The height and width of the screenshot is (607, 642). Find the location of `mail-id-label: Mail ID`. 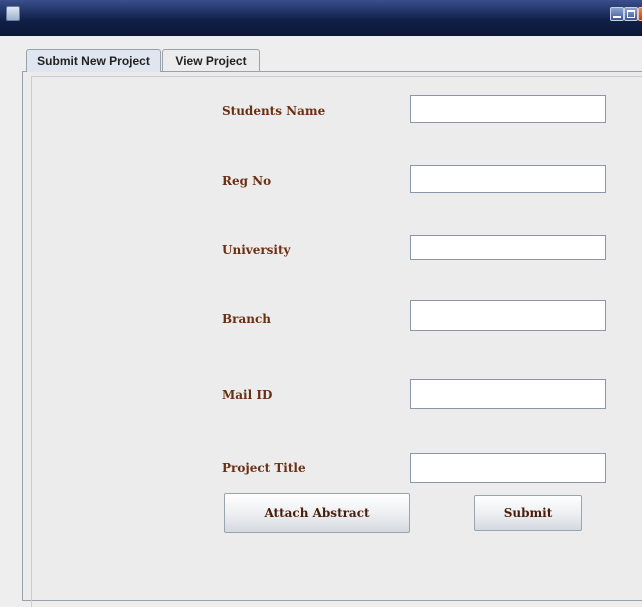

mail-id-label: Mail ID is located at coordinates (247, 395).